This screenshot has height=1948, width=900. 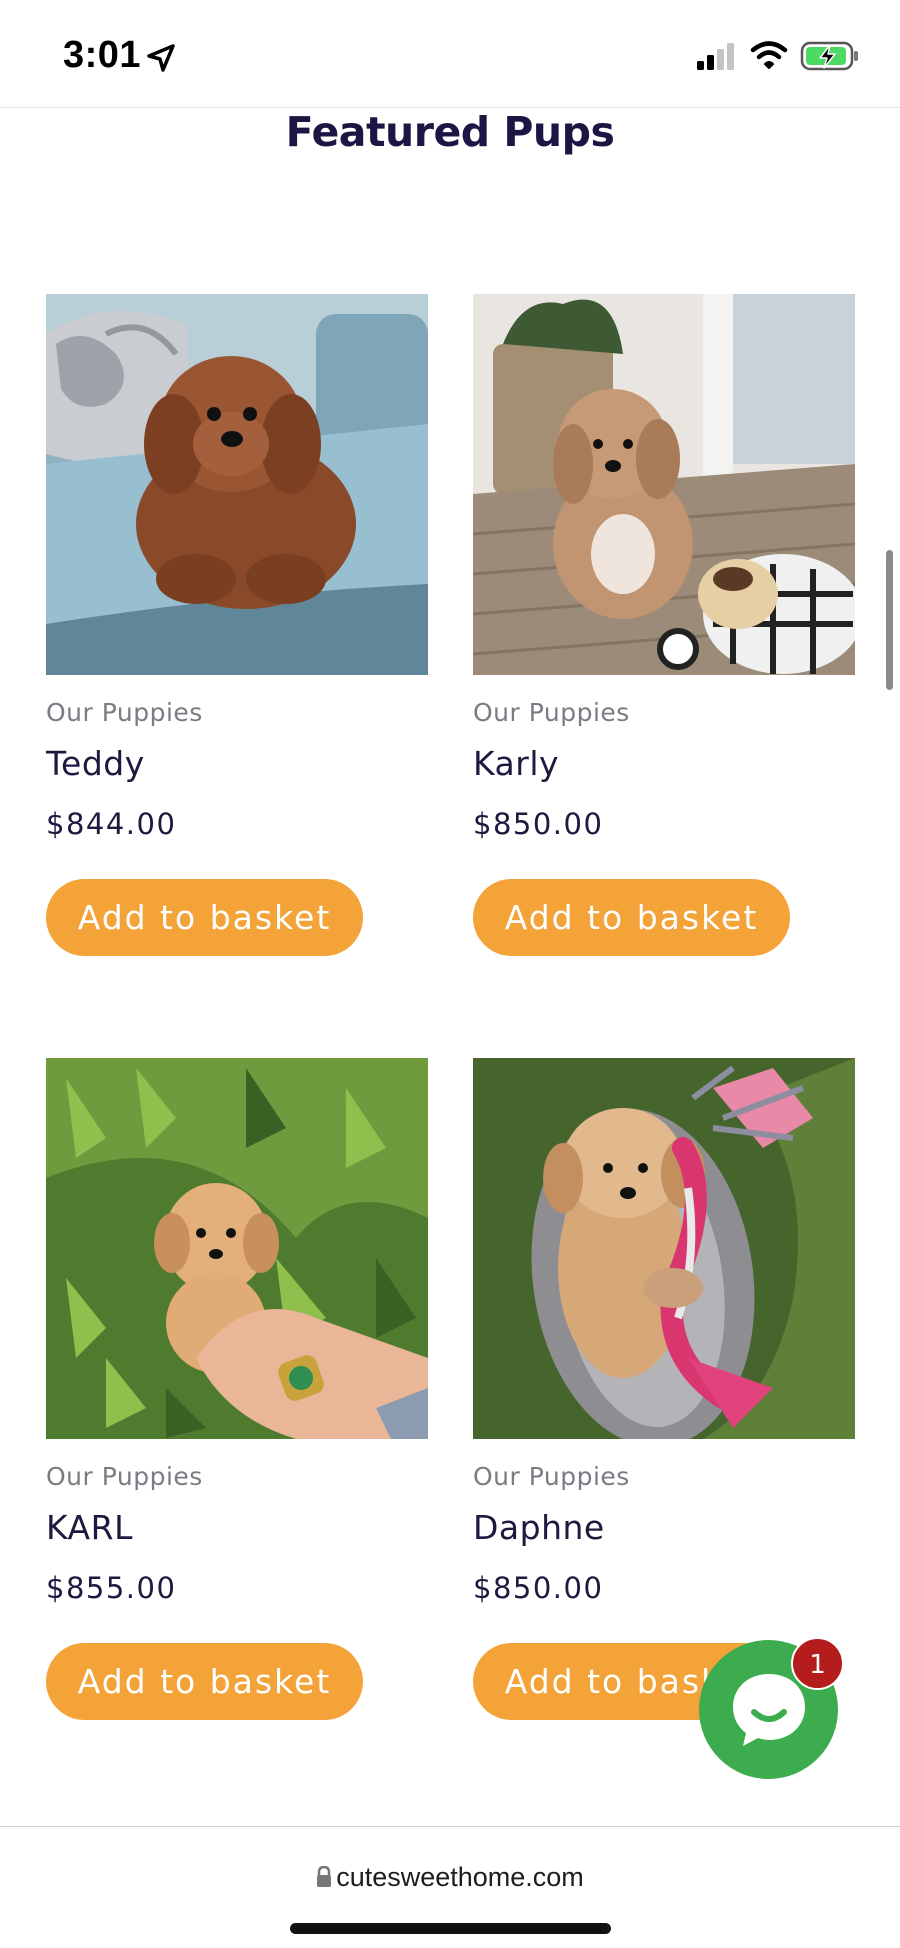 What do you see at coordinates (715, 56) in the screenshot?
I see `cellular-signal-icon` at bounding box center [715, 56].